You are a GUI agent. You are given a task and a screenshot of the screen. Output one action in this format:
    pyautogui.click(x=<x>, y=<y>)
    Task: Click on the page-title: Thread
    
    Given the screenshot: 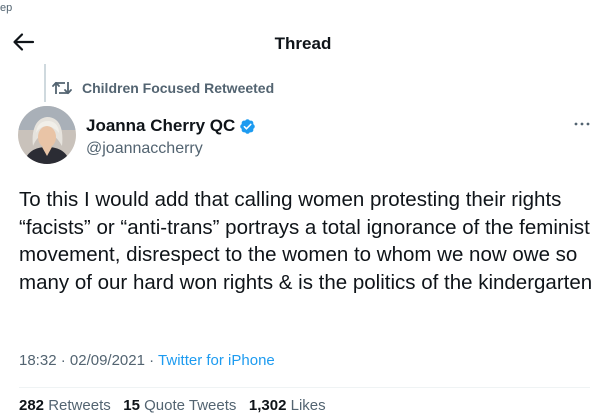 What is the action you would take?
    pyautogui.click(x=303, y=43)
    